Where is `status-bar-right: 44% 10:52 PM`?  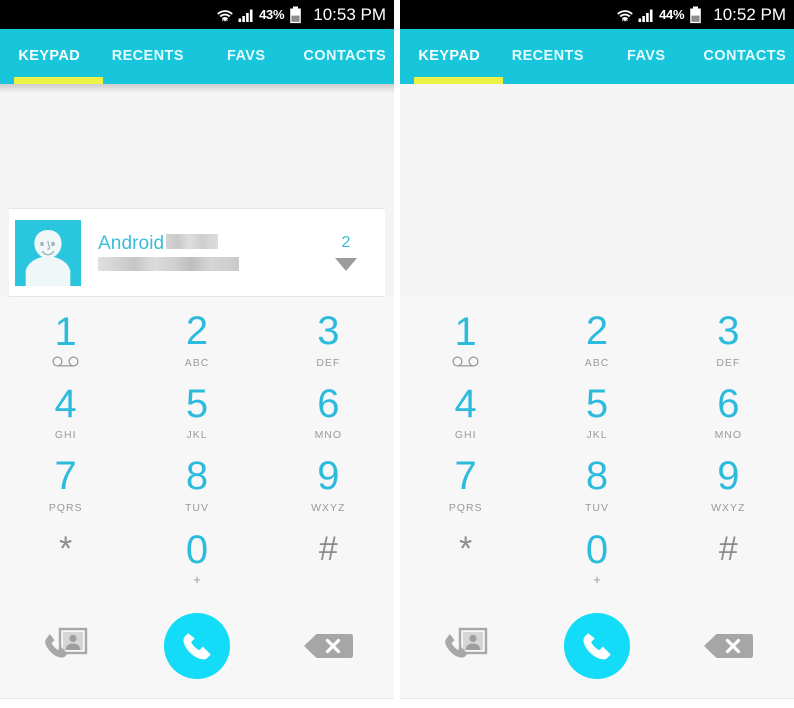
status-bar-right: 44% 10:52 PM is located at coordinates (597, 14).